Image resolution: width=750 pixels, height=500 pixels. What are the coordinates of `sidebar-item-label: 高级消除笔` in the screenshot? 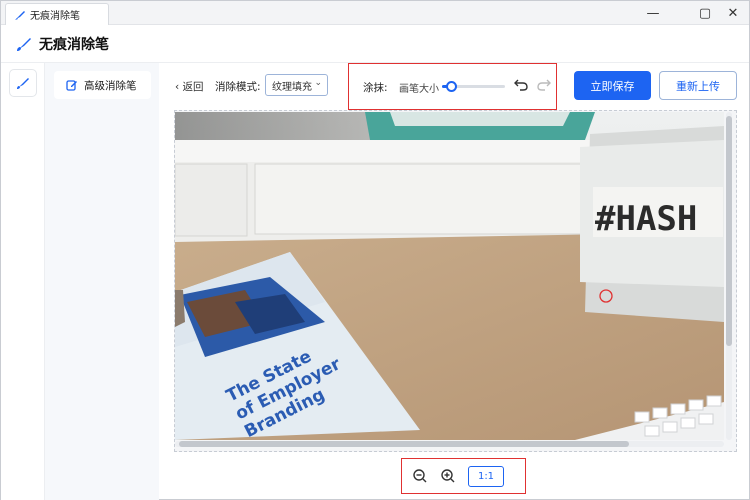 It's located at (110, 85).